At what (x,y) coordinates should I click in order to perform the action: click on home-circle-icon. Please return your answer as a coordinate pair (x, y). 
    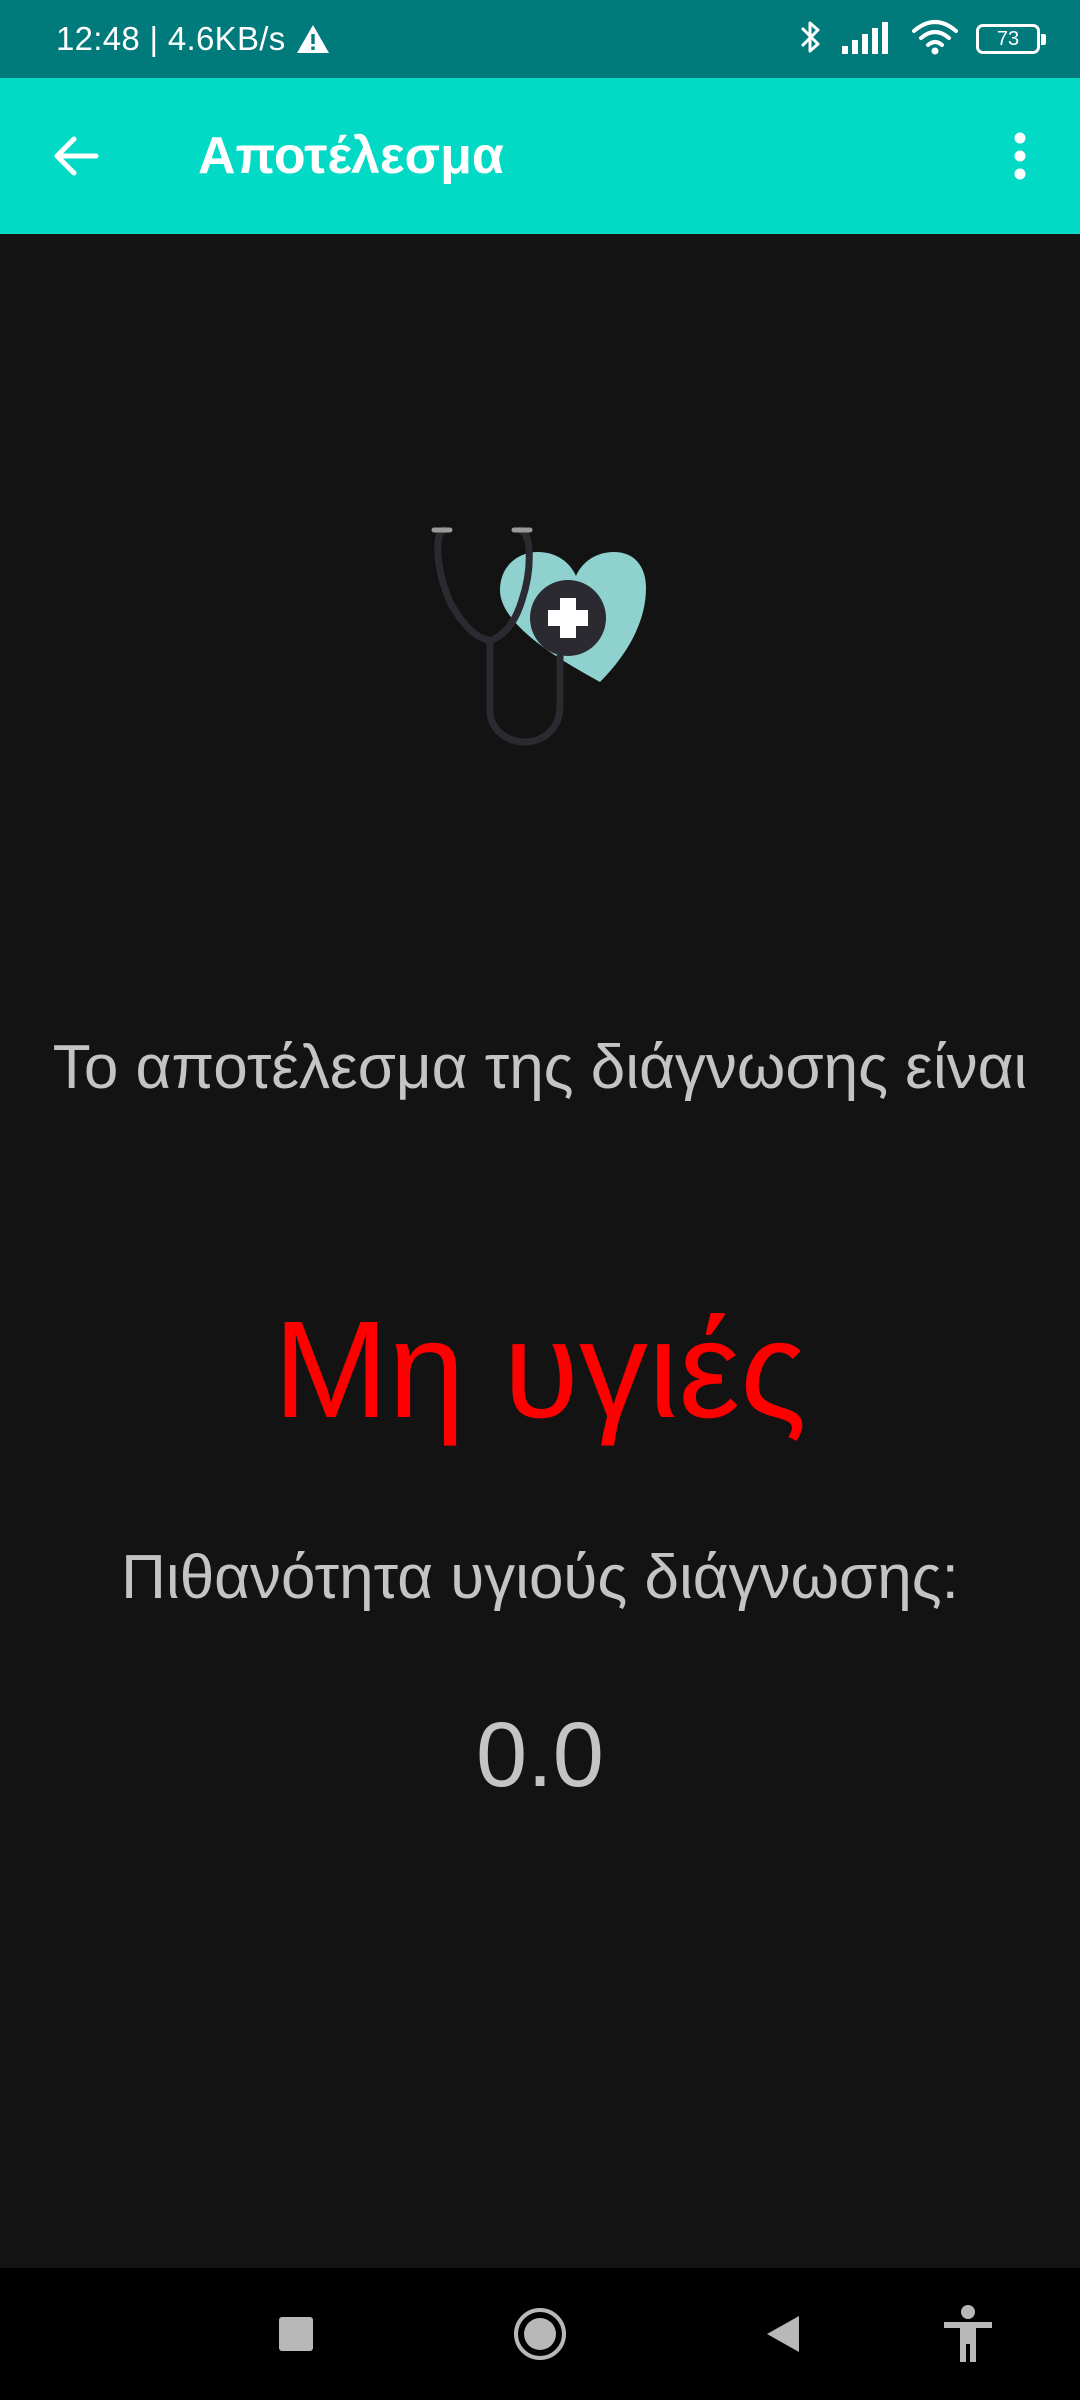
    Looking at the image, I should click on (540, 2334).